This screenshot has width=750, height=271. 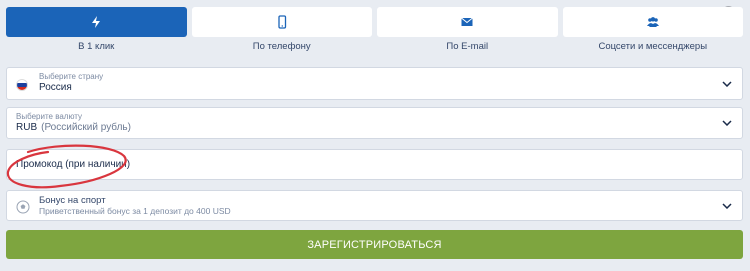 I want to click on currency-code: RUB, so click(x=27, y=127).